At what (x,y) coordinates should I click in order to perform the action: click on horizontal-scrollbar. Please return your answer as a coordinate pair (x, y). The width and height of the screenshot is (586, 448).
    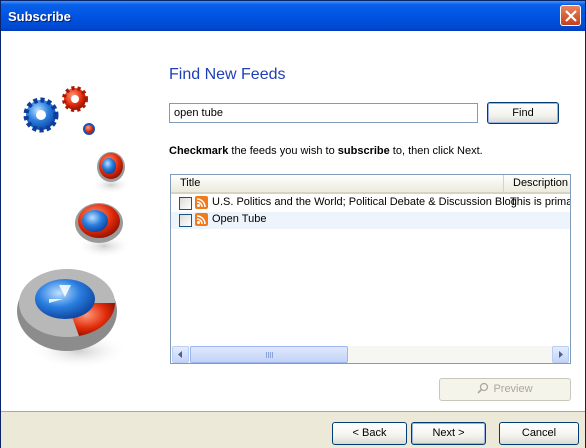
    Looking at the image, I should click on (370, 354).